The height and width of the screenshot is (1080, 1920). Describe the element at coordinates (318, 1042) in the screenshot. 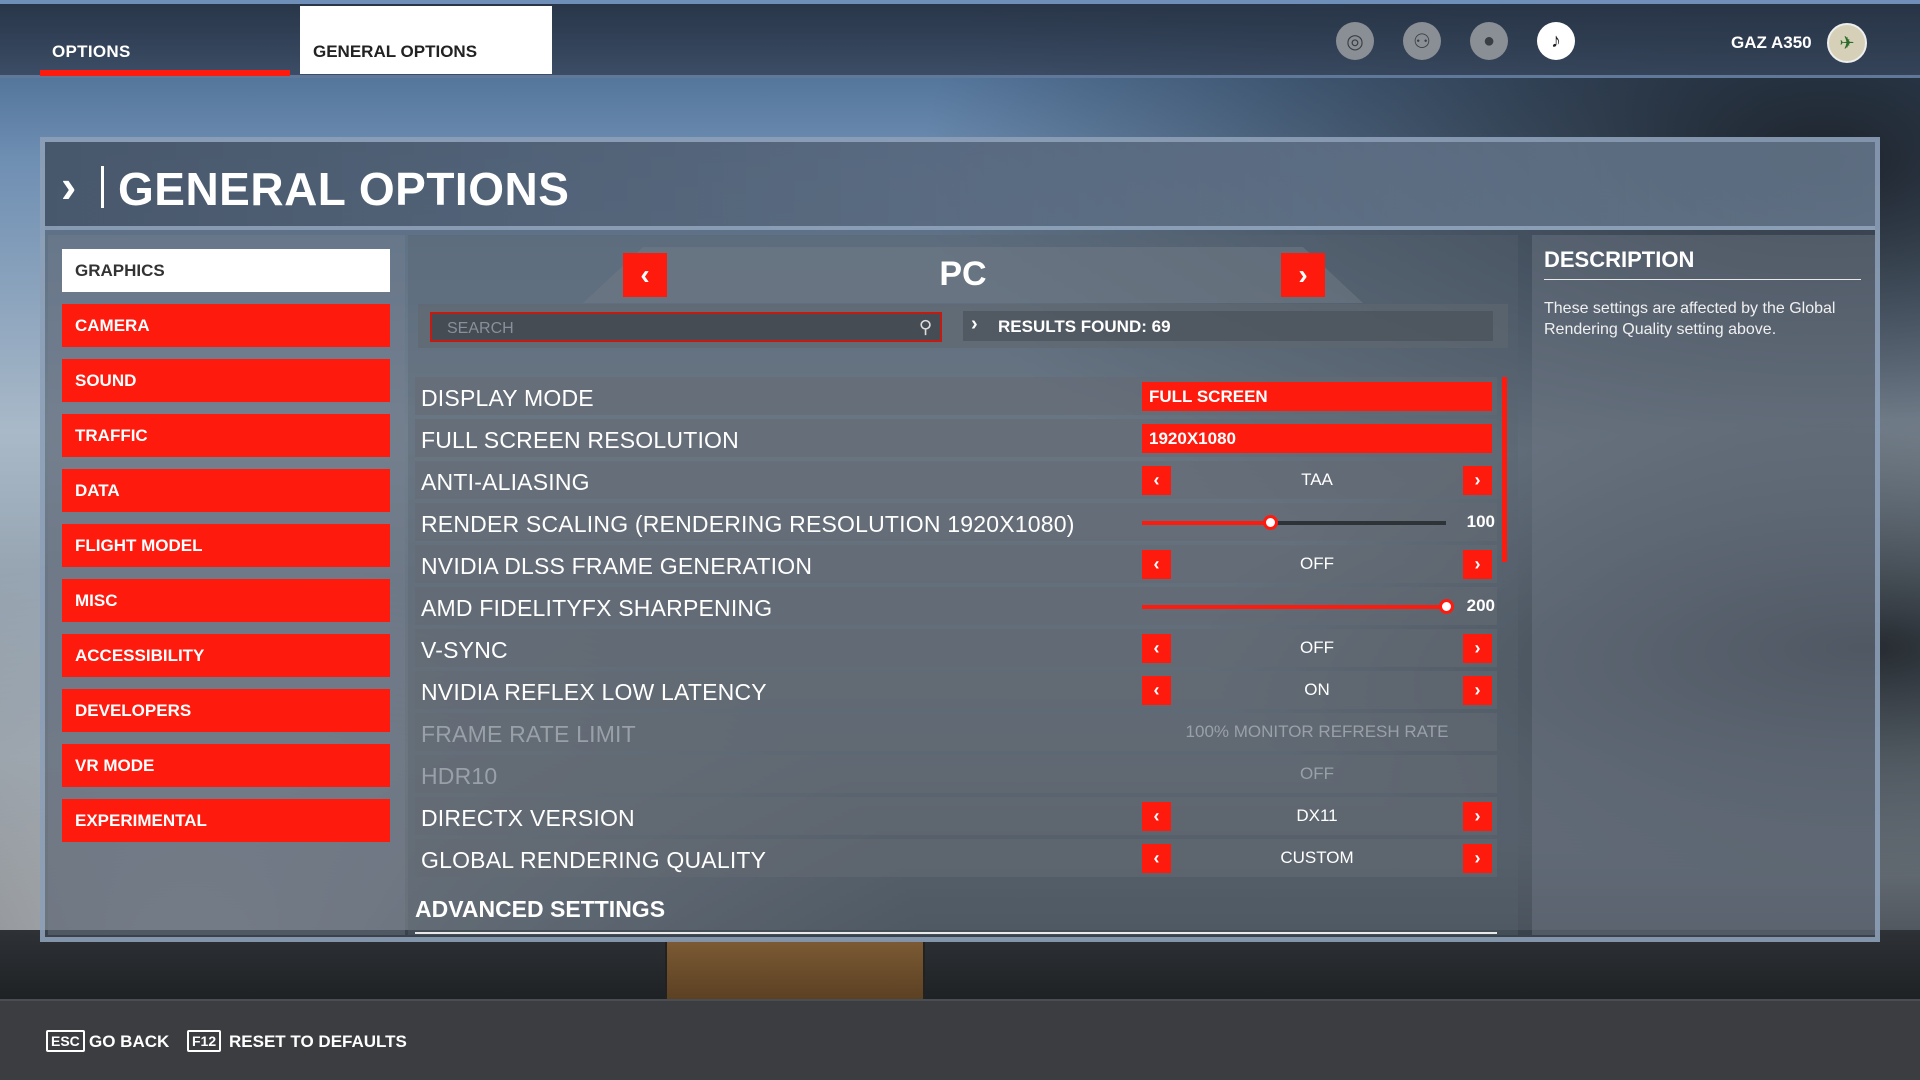

I see `reset-to-defaults-button: RESET TO DEFAULTS` at that location.